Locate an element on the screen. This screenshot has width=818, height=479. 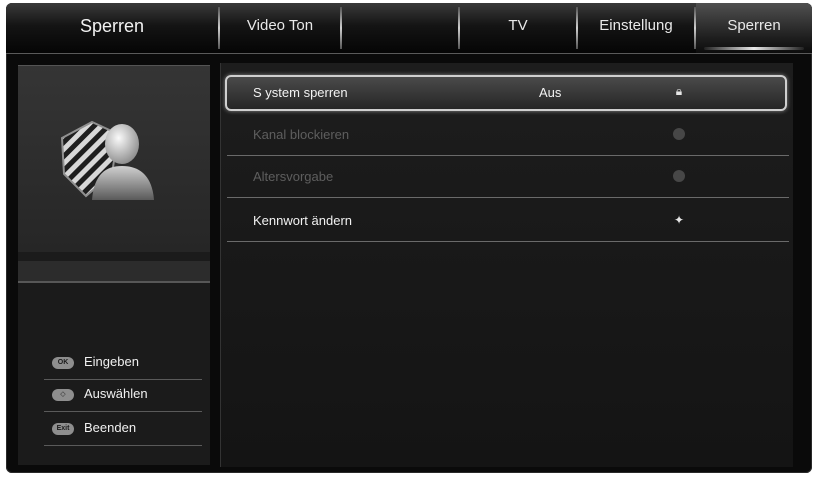
key-icon: ✦ is located at coordinates (679, 220).